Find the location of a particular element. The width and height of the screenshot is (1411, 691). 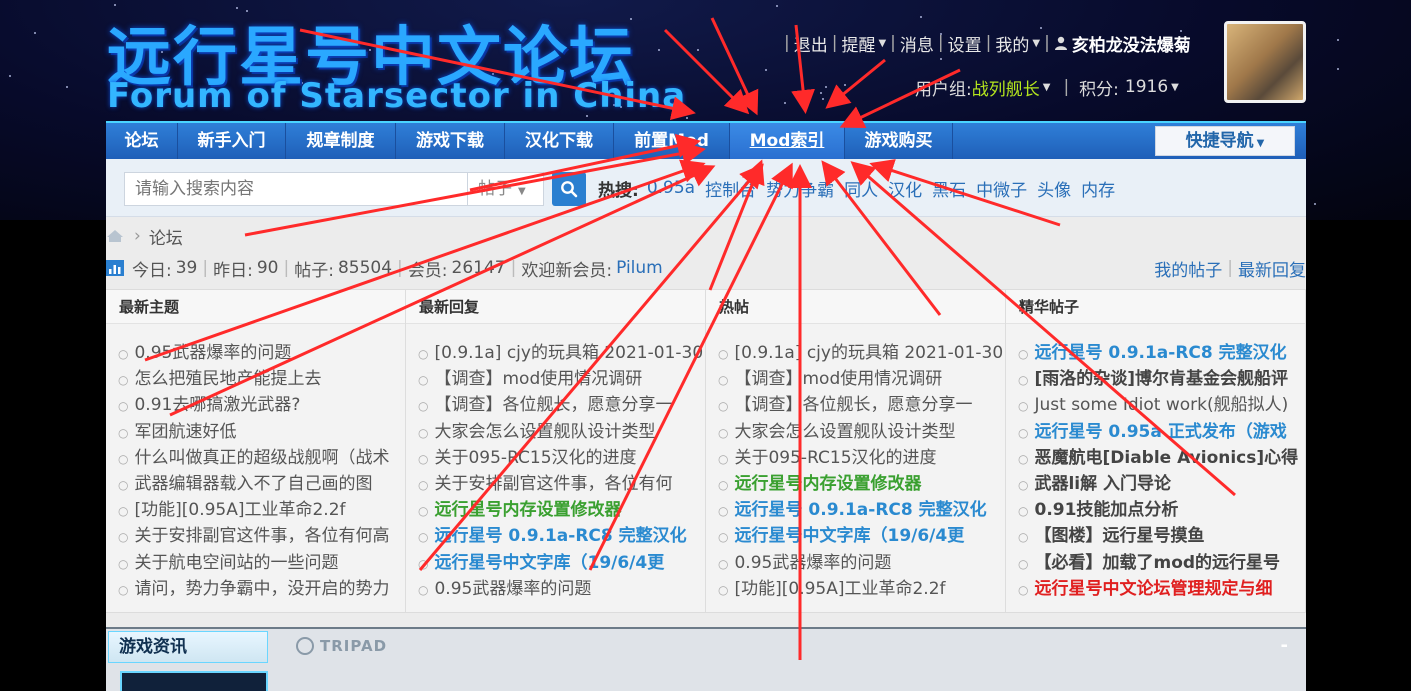

topic-link: ○ 请问，势力争霸中，没开启的势力 is located at coordinates (261, 589).